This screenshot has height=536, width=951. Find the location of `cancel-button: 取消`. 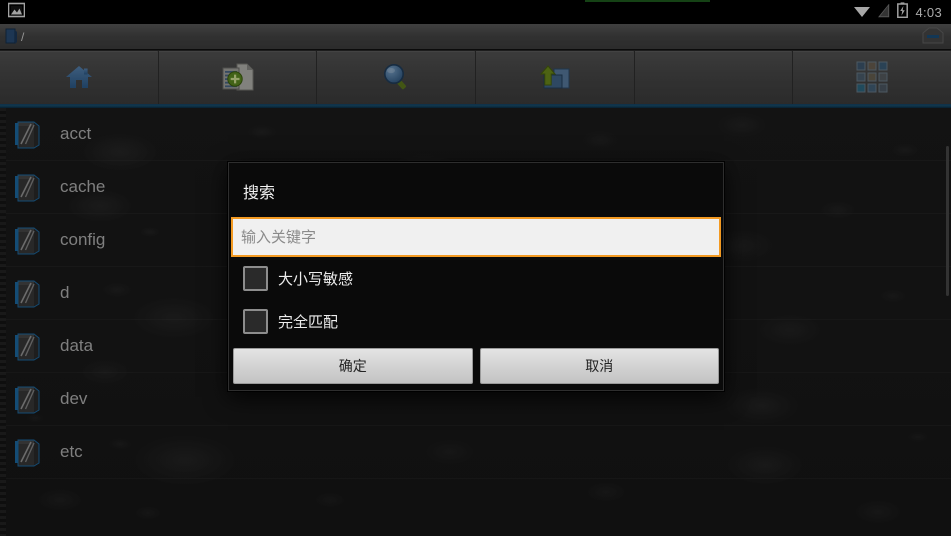

cancel-button: 取消 is located at coordinates (599, 366).